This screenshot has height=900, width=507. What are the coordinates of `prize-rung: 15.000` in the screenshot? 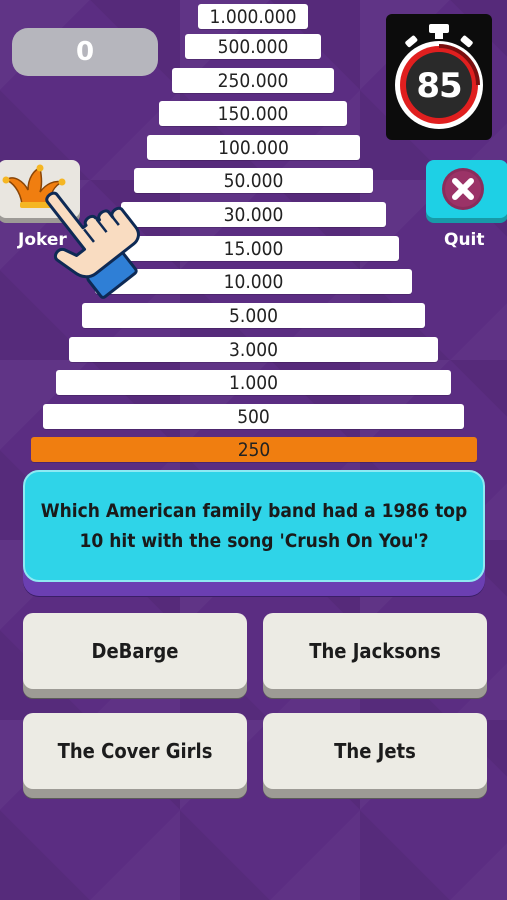 It's located at (253, 248).